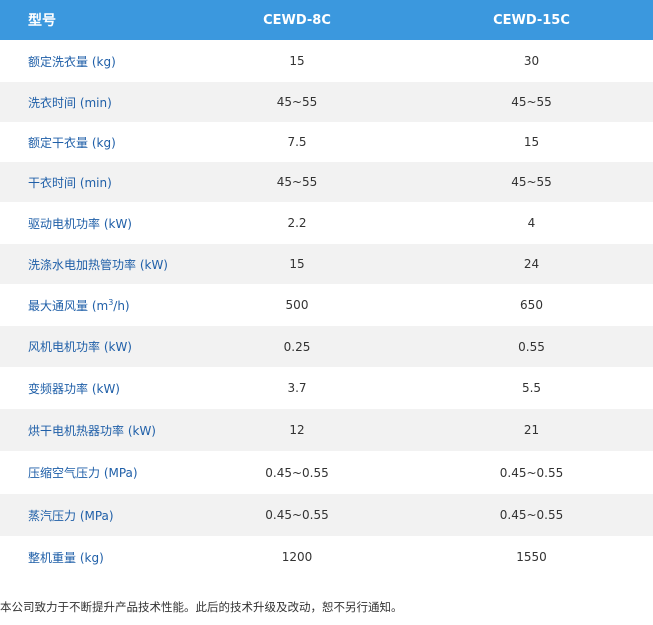 The height and width of the screenshot is (625, 653). I want to click on cell-cewd-15c: 15, so click(531, 142).